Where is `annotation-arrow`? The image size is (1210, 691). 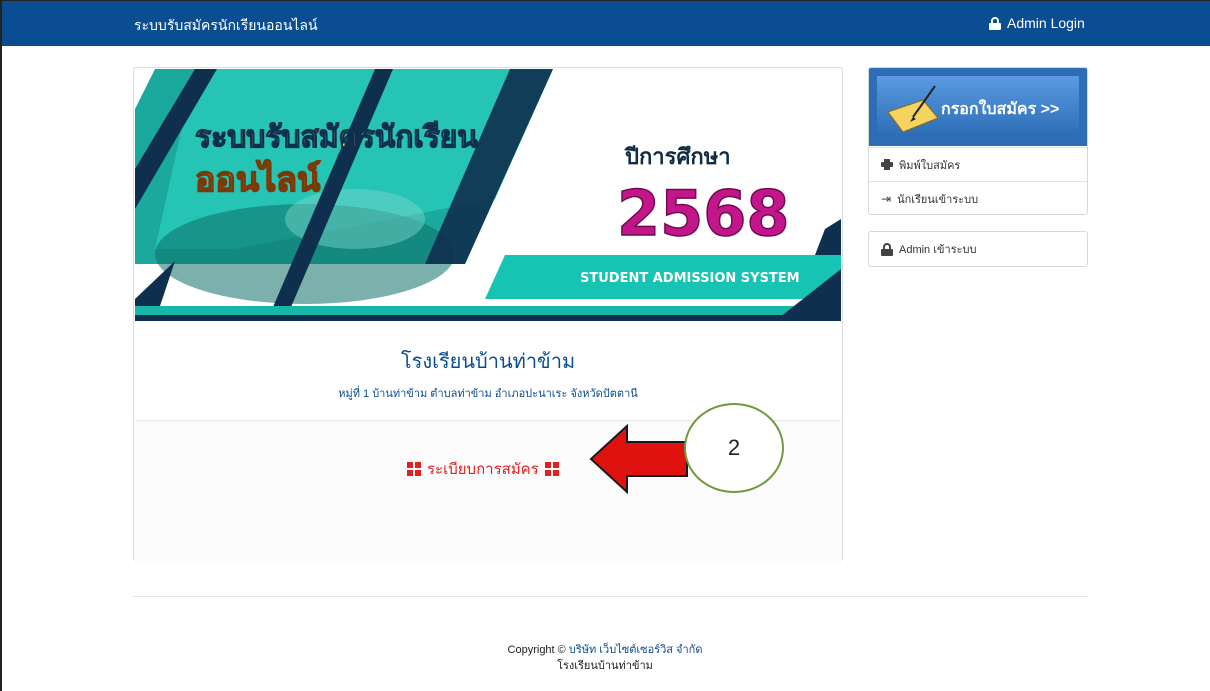
annotation-arrow is located at coordinates (638, 459).